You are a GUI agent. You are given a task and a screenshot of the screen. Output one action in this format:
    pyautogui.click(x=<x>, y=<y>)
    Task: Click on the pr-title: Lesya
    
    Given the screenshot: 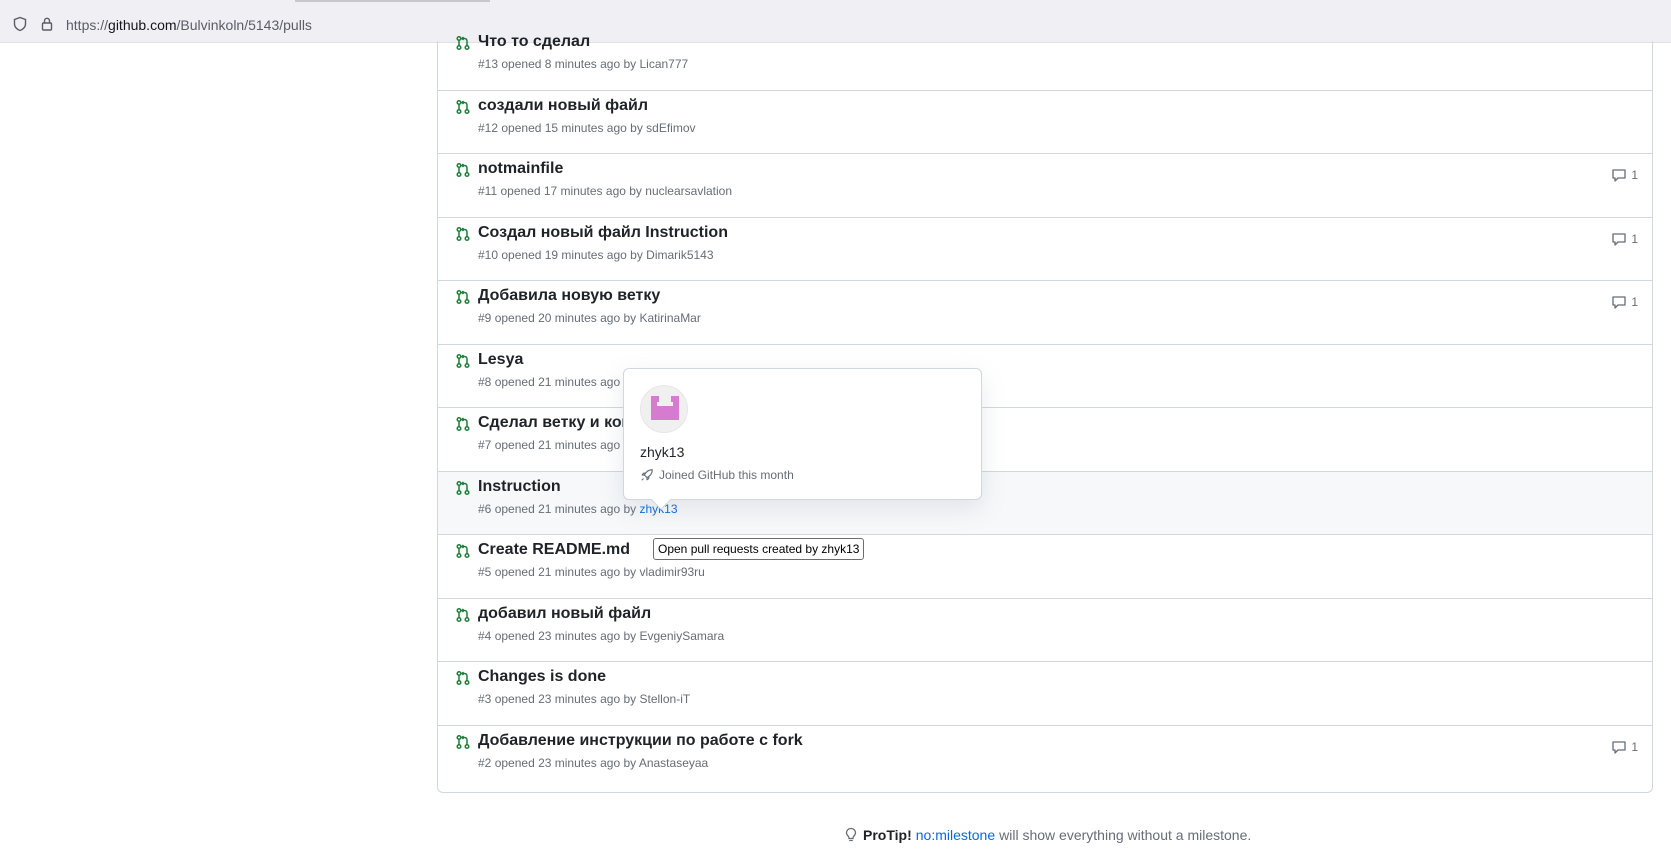 What is the action you would take?
    pyautogui.click(x=500, y=360)
    